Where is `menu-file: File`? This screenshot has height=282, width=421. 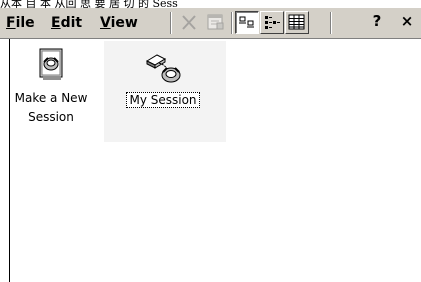 menu-file: File is located at coordinates (20, 23).